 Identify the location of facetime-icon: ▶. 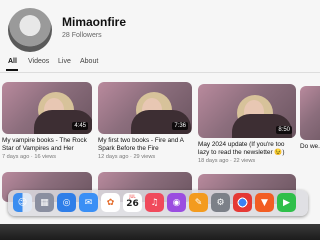
(286, 202).